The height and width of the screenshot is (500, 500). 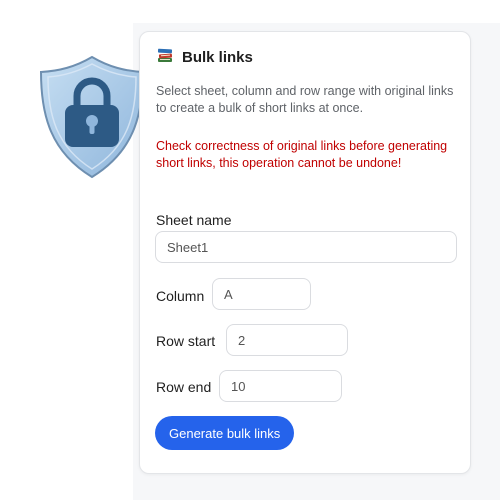 What do you see at coordinates (280, 386) in the screenshot?
I see `row-end-input` at bounding box center [280, 386].